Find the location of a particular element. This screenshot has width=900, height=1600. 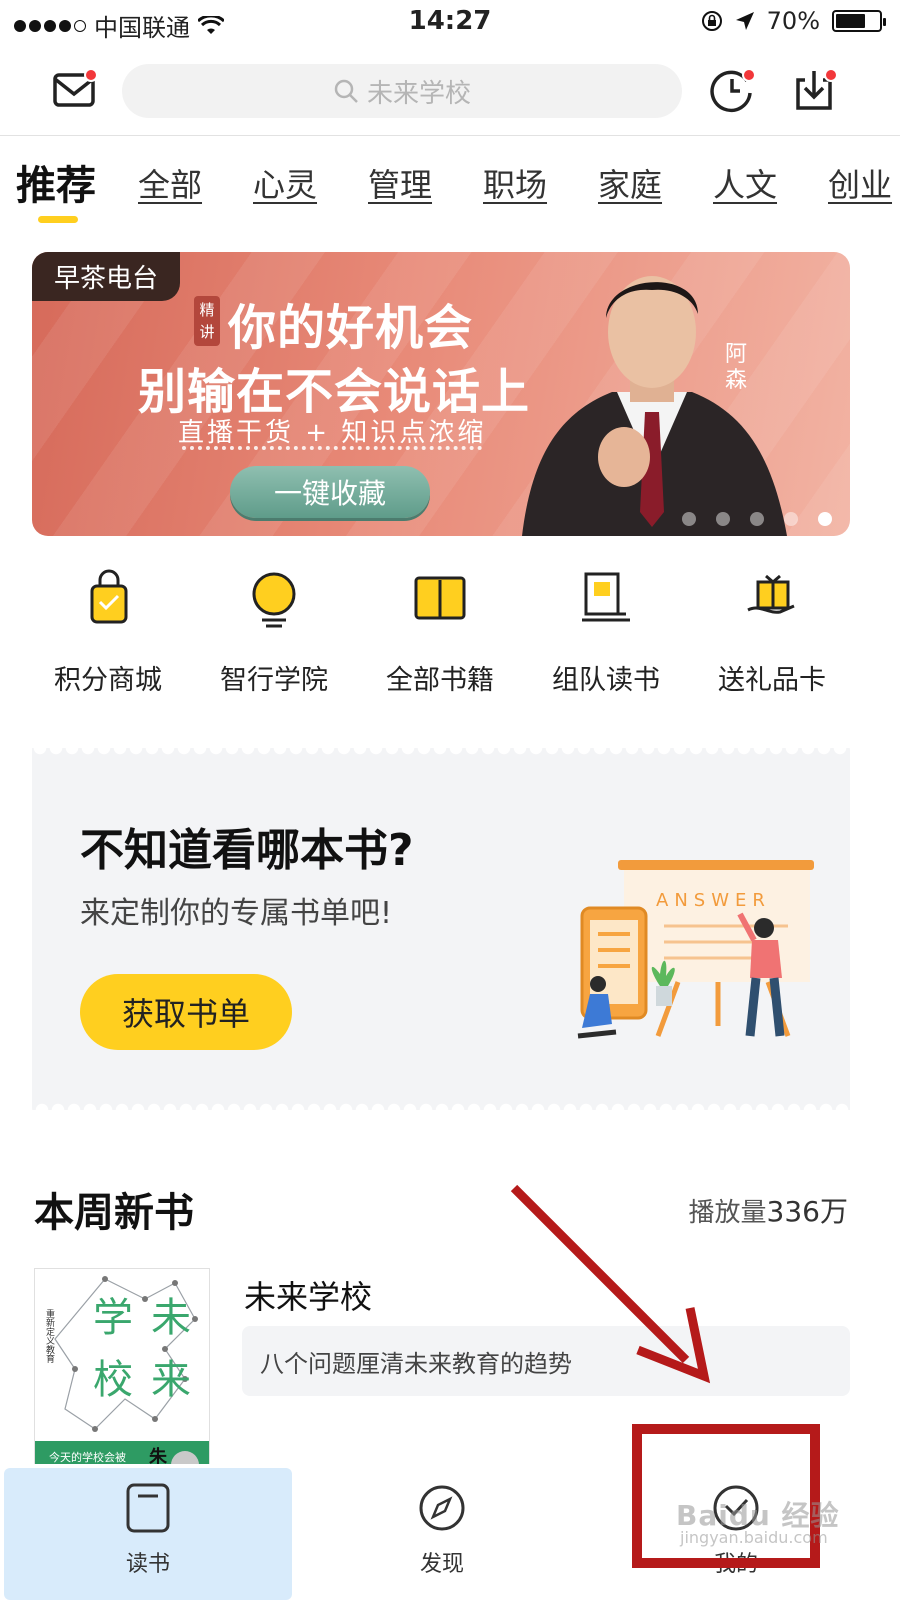

shortcut-points-mall: 积分商城 is located at coordinates (108, 632).